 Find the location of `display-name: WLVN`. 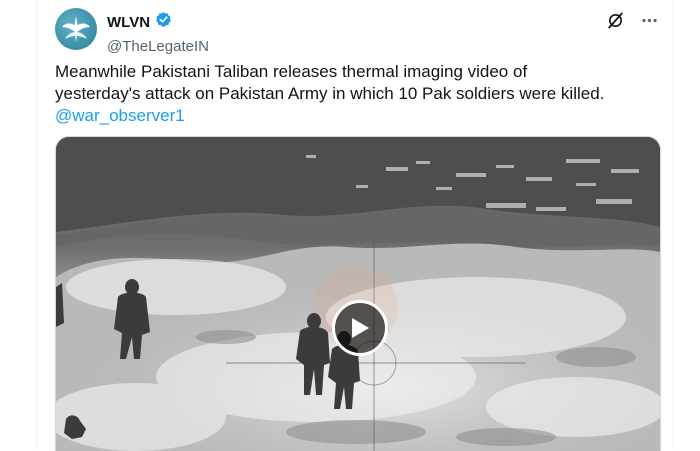

display-name: WLVN is located at coordinates (128, 22).